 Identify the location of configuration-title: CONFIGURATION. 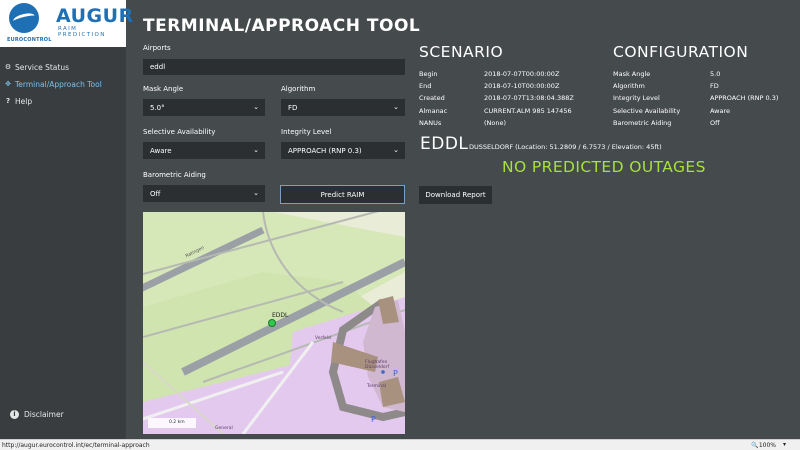
(681, 52).